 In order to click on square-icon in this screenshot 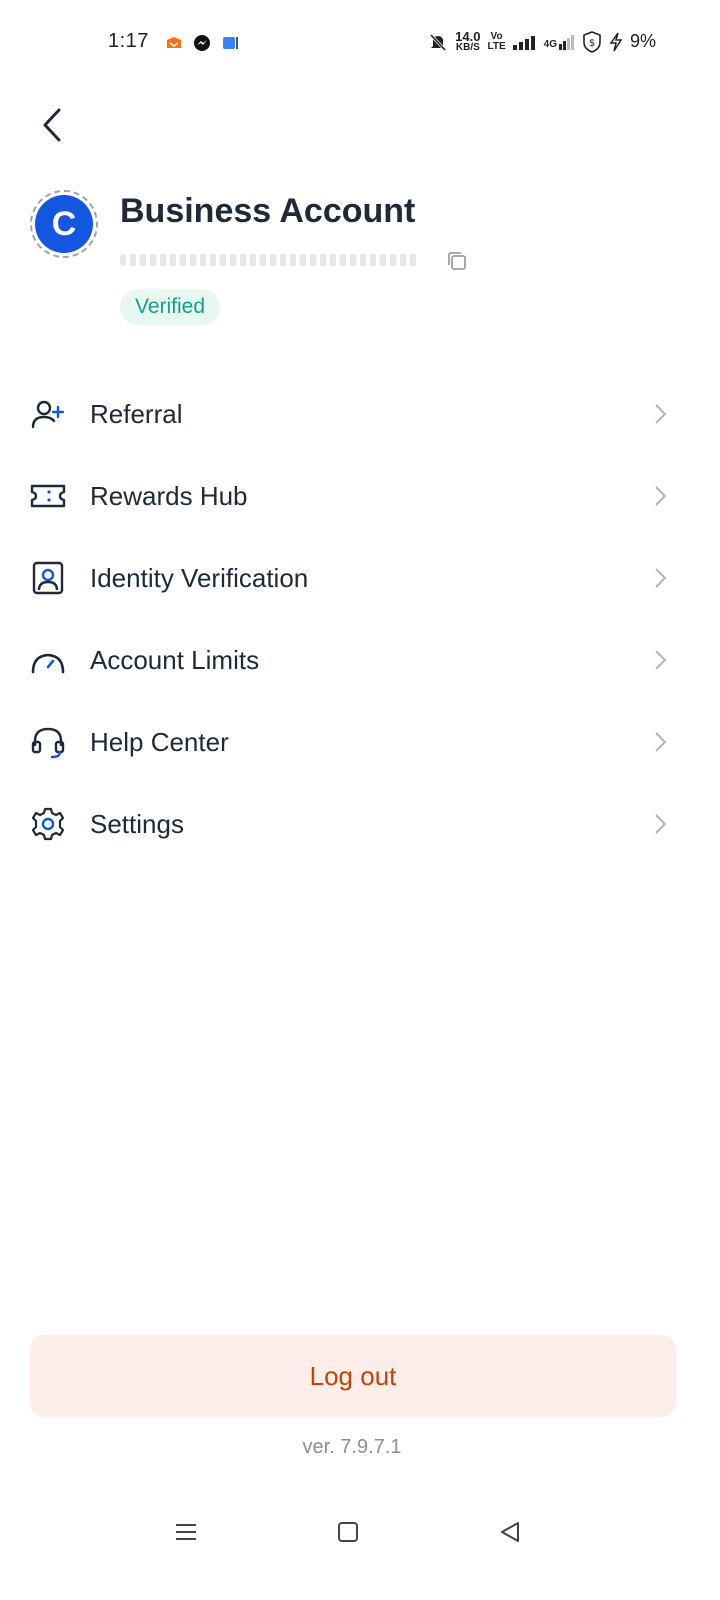, I will do `click(348, 1532)`.